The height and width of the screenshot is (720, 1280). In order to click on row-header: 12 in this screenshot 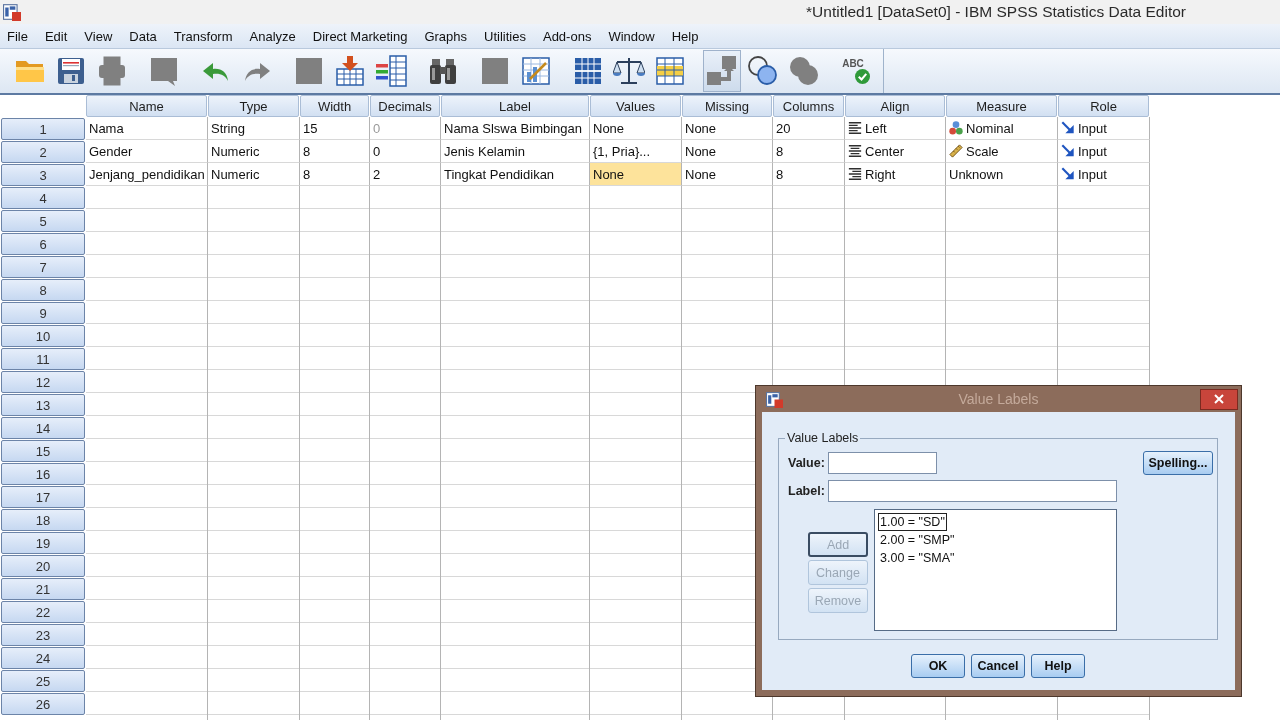, I will do `click(43, 382)`.